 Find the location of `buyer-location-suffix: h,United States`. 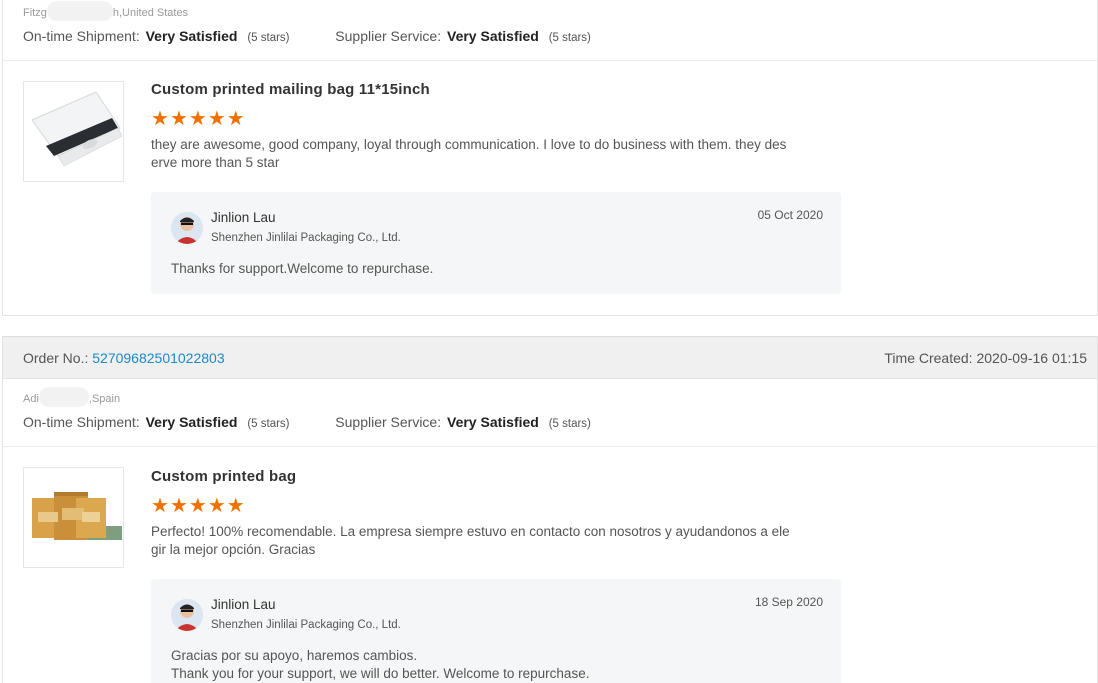

buyer-location-suffix: h,United States is located at coordinates (150, 12).